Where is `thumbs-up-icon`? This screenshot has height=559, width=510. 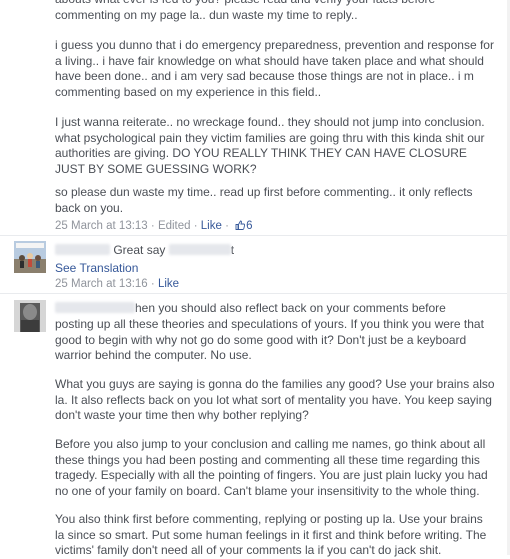
thumbs-up-icon is located at coordinates (240, 225).